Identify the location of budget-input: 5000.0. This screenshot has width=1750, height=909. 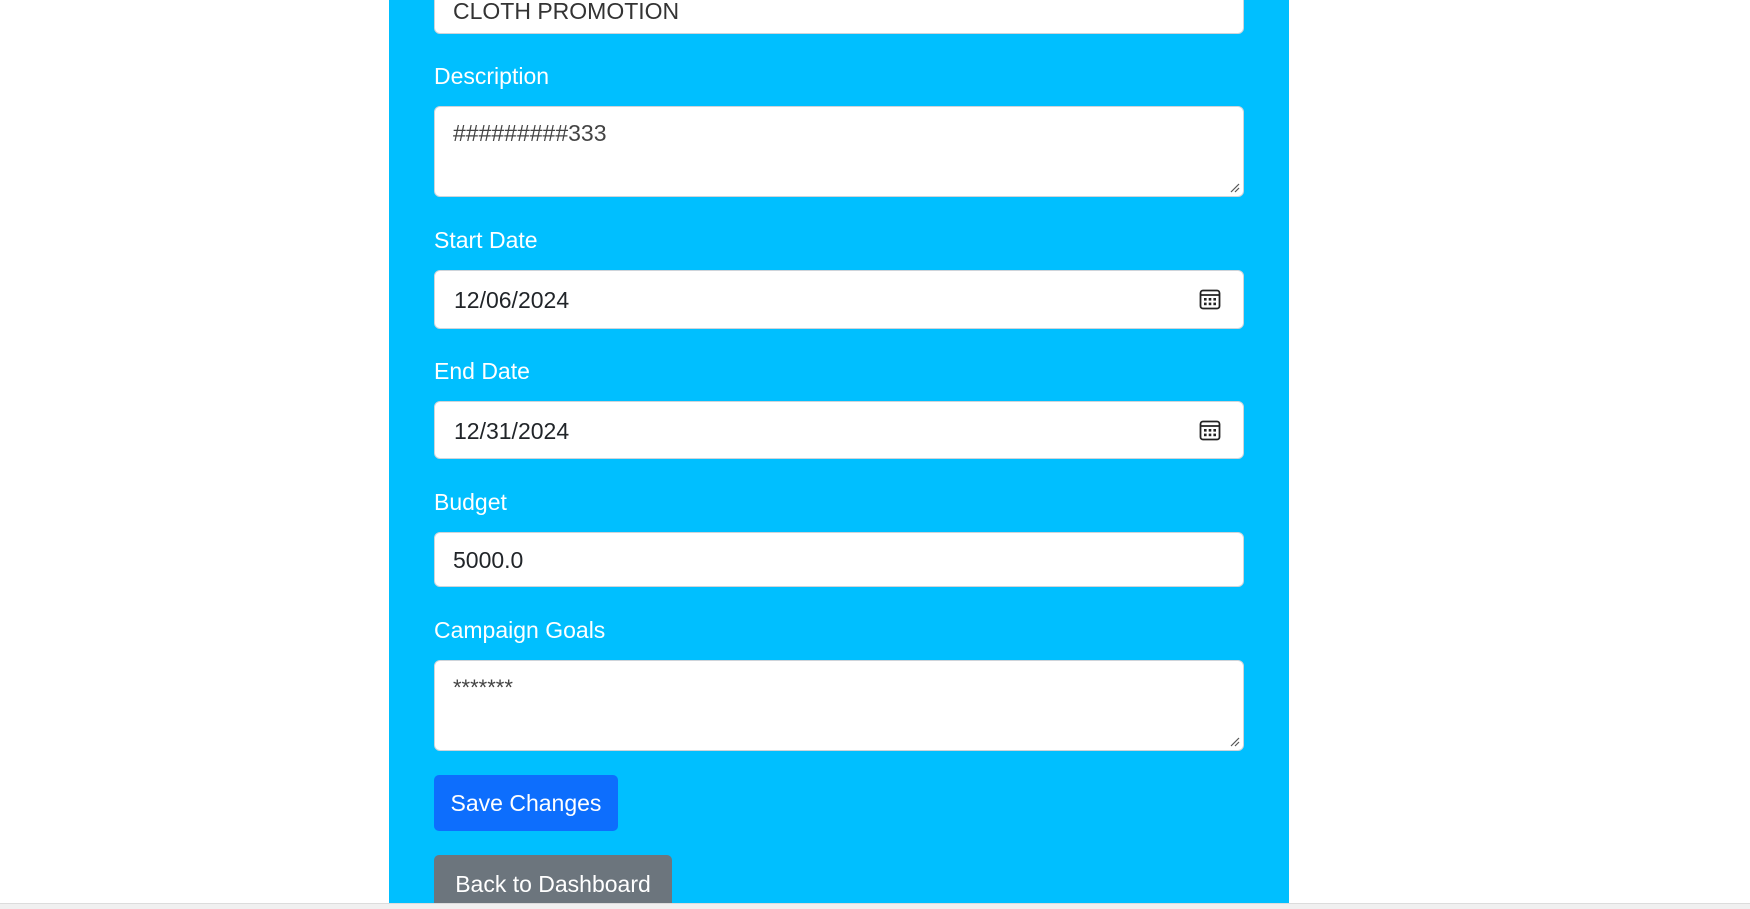
(839, 559).